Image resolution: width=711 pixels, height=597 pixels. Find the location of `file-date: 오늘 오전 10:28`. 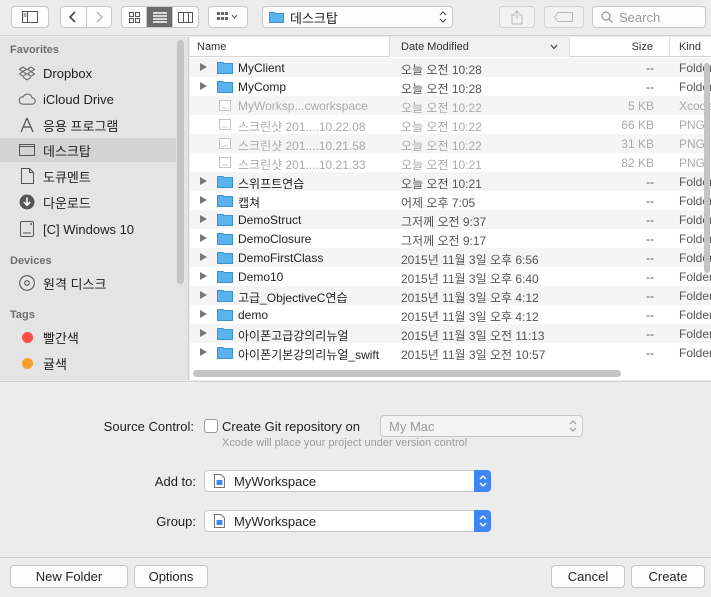

file-date: 오늘 오전 10:28 is located at coordinates (441, 70).